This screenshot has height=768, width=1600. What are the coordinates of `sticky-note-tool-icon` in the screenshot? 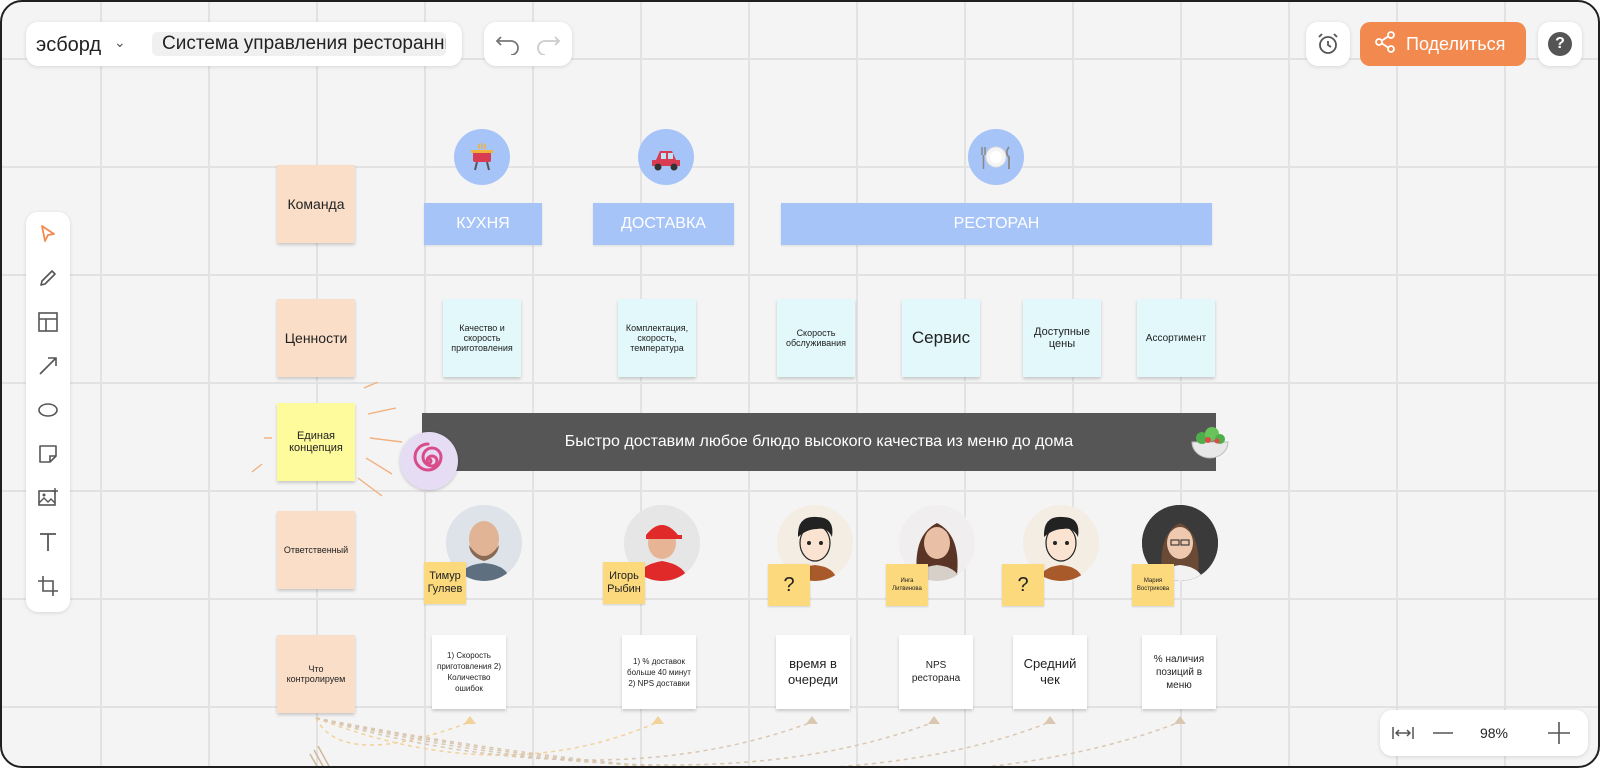 It's located at (48, 454).